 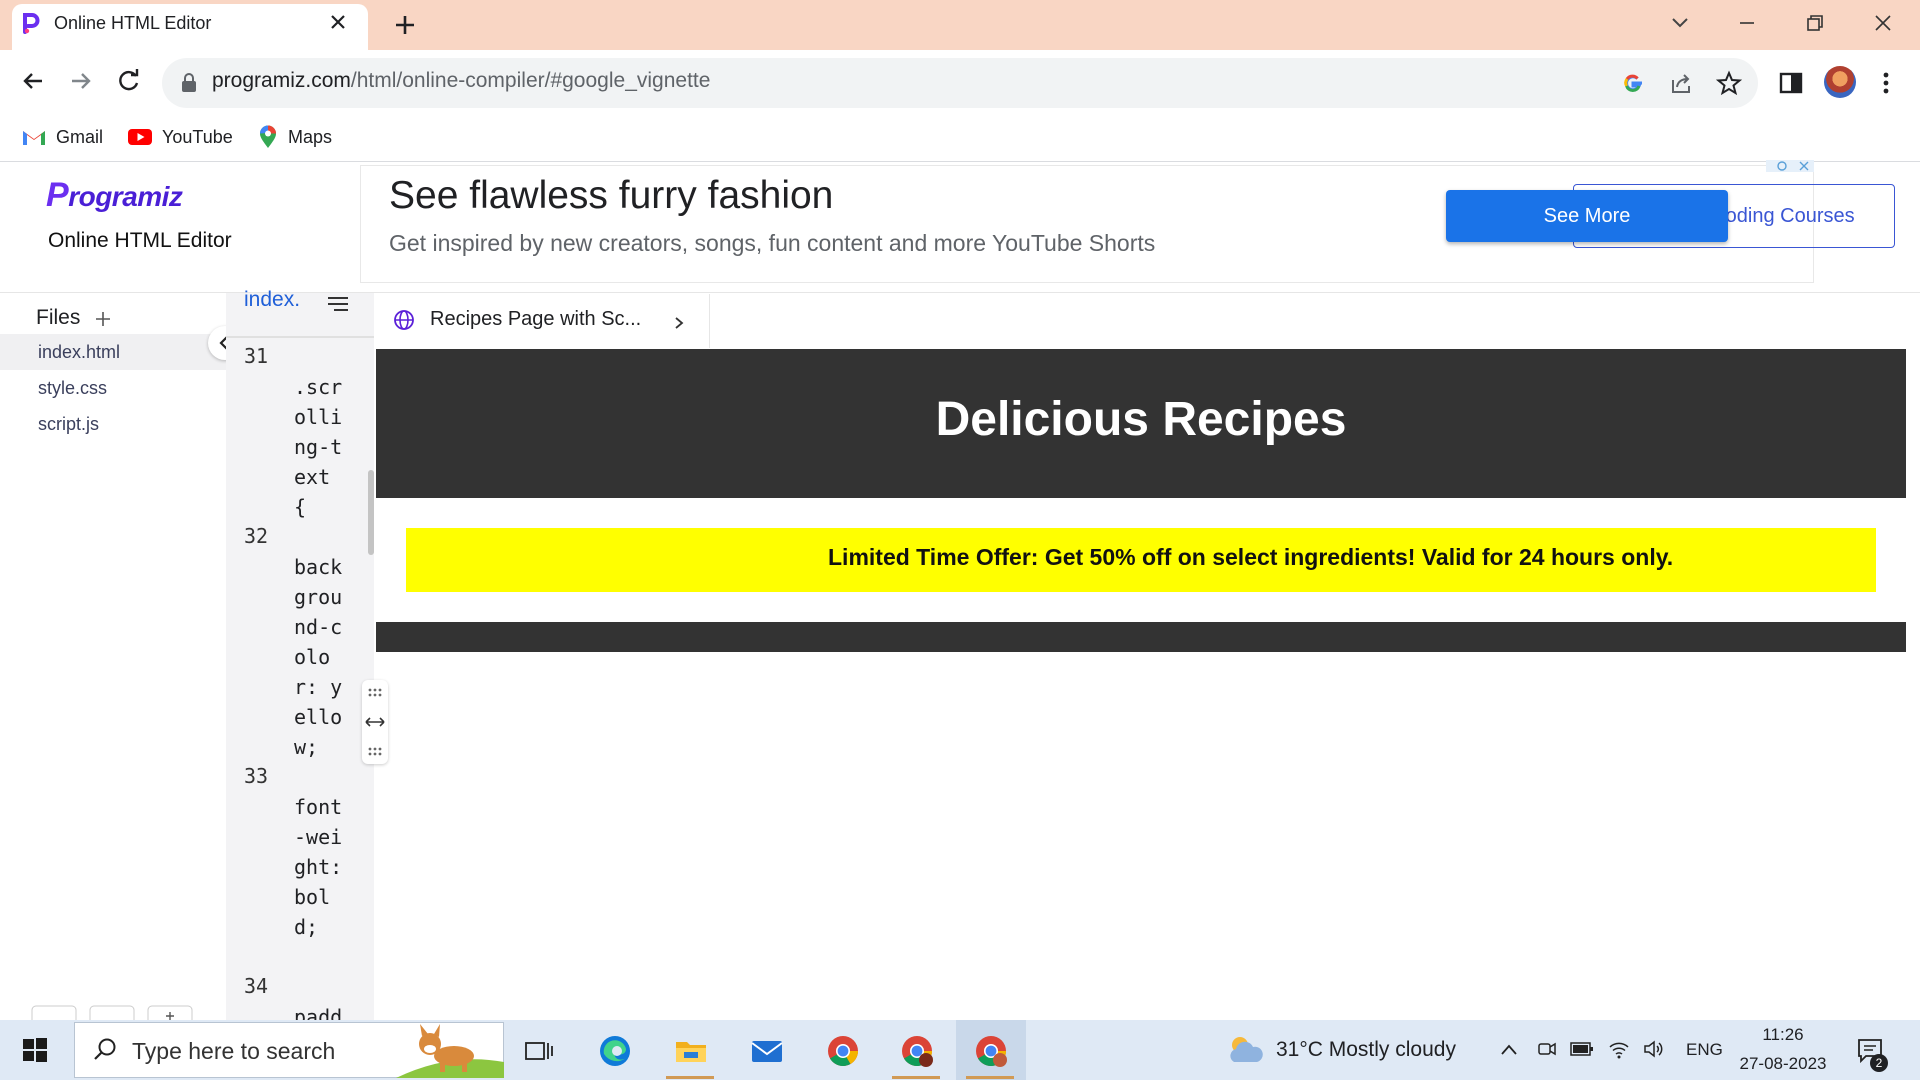 I want to click on file-item-script-js: script.js, so click(x=113, y=424).